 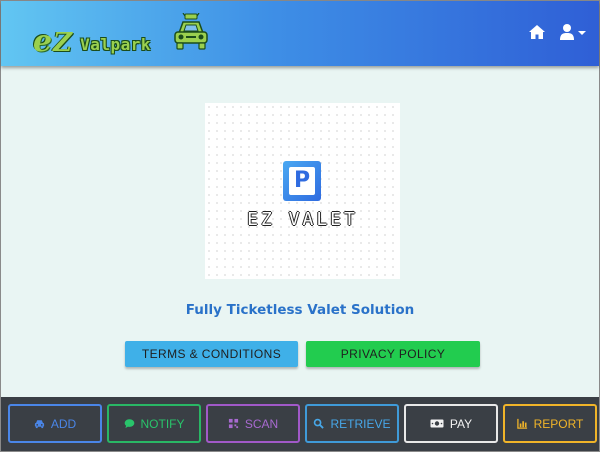 I want to click on report-button: REPORT, so click(x=550, y=423).